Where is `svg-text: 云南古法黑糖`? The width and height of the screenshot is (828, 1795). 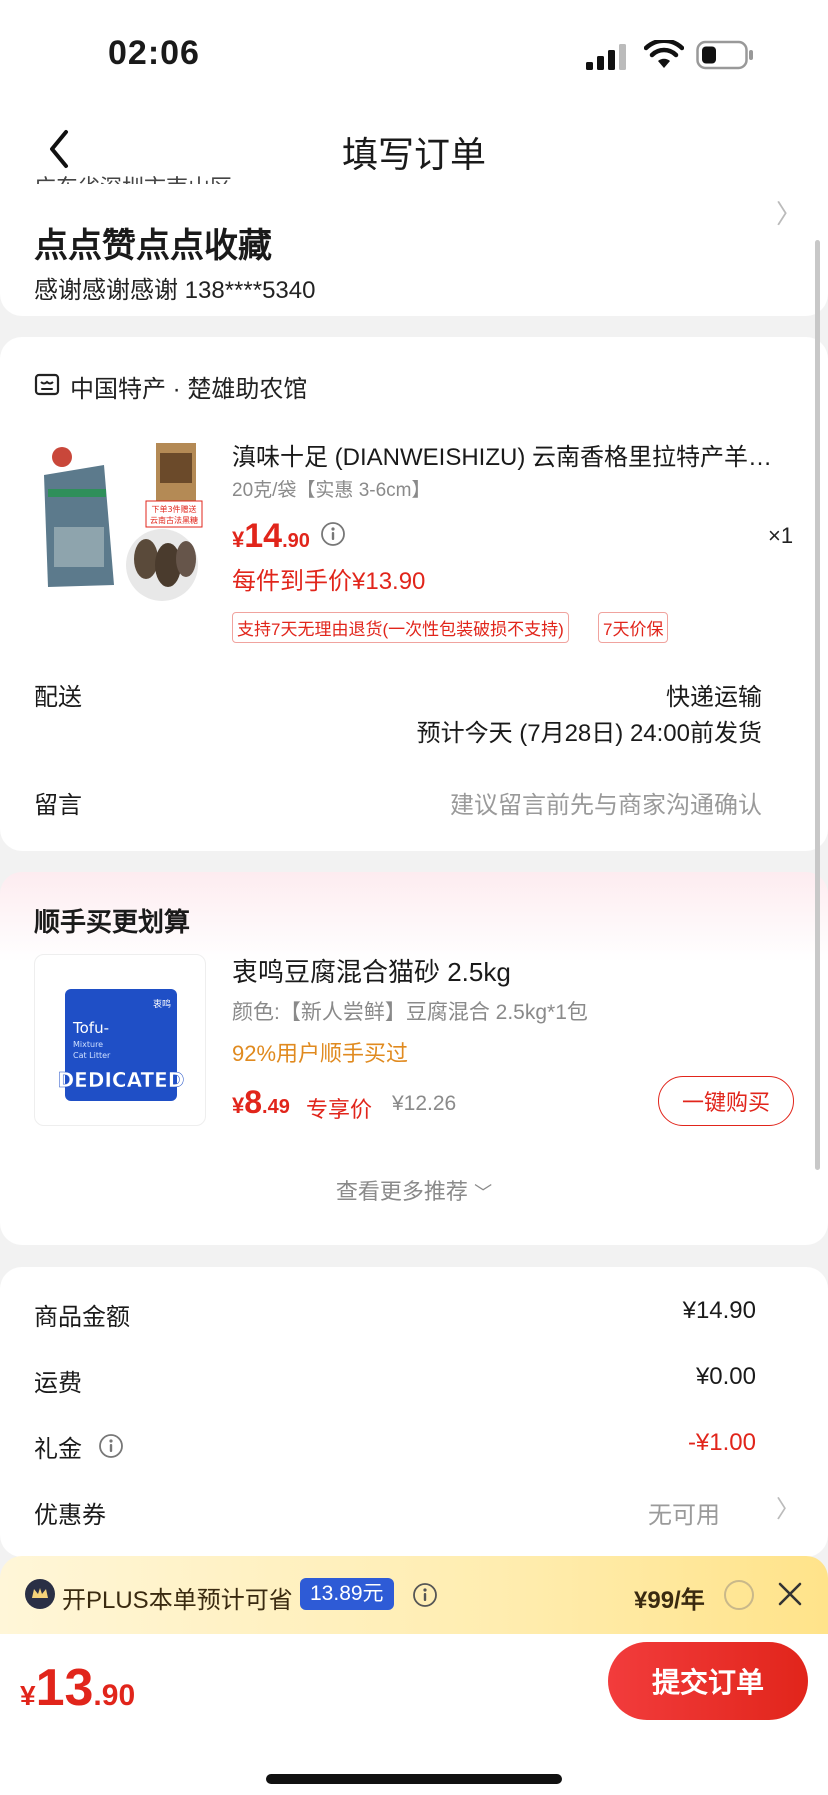
svg-text: 云南古法黑糖 is located at coordinates (174, 520).